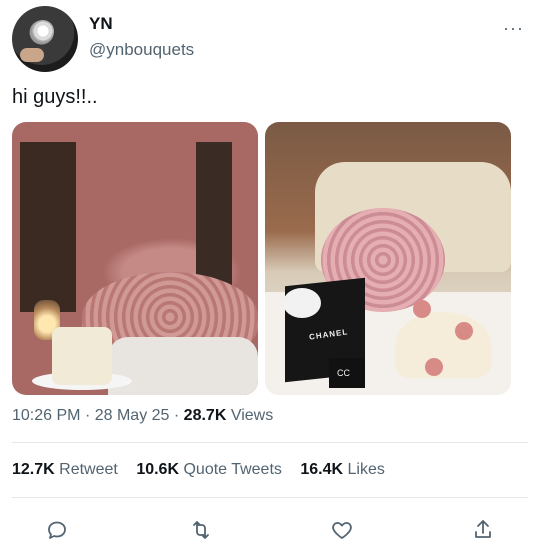  What do you see at coordinates (158, 469) in the screenshot?
I see `quotes-count: 10.6K` at bounding box center [158, 469].